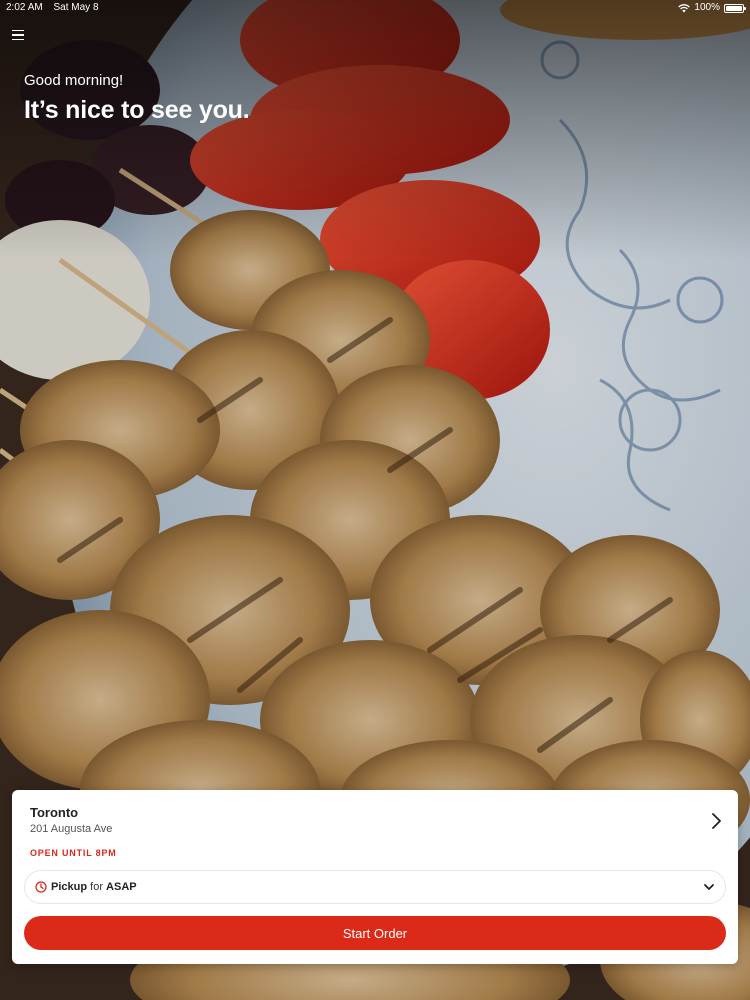  I want to click on location-selector: Toronto 201 Augusta Ave OPEN UNTIL 8PM, so click(375, 825).